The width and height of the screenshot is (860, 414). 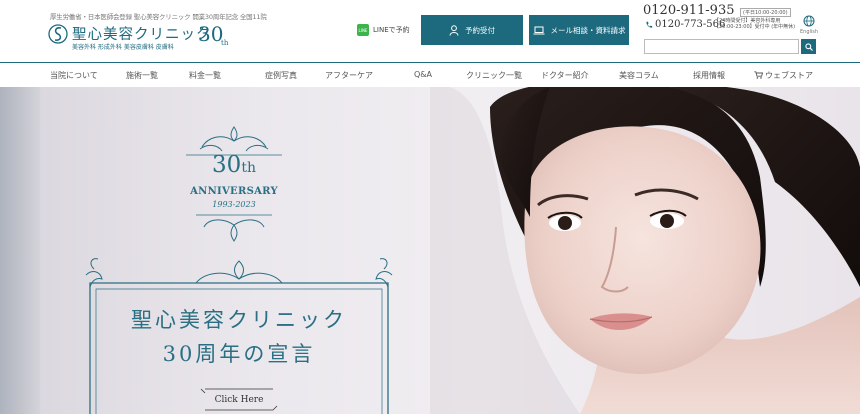 What do you see at coordinates (281, 75) in the screenshot?
I see `nav-item-cases: 症例写真` at bounding box center [281, 75].